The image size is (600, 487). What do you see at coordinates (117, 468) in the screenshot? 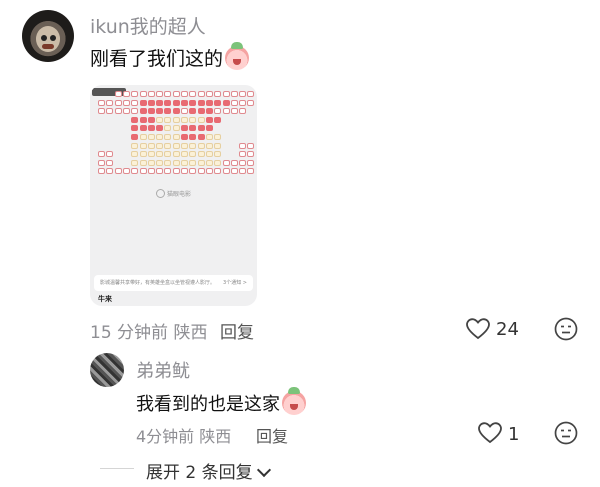
I see `expand-divider` at bounding box center [117, 468].